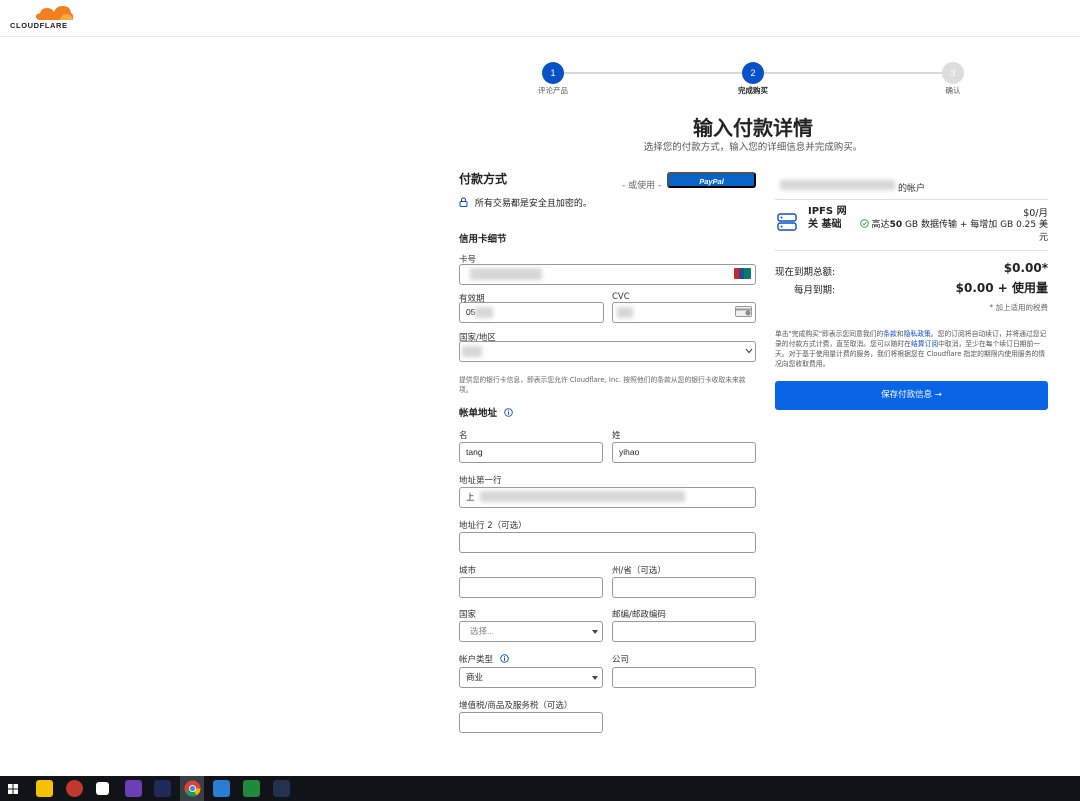  Describe the element at coordinates (1035, 213) in the screenshot. I see `plan-price: $0/月` at that location.